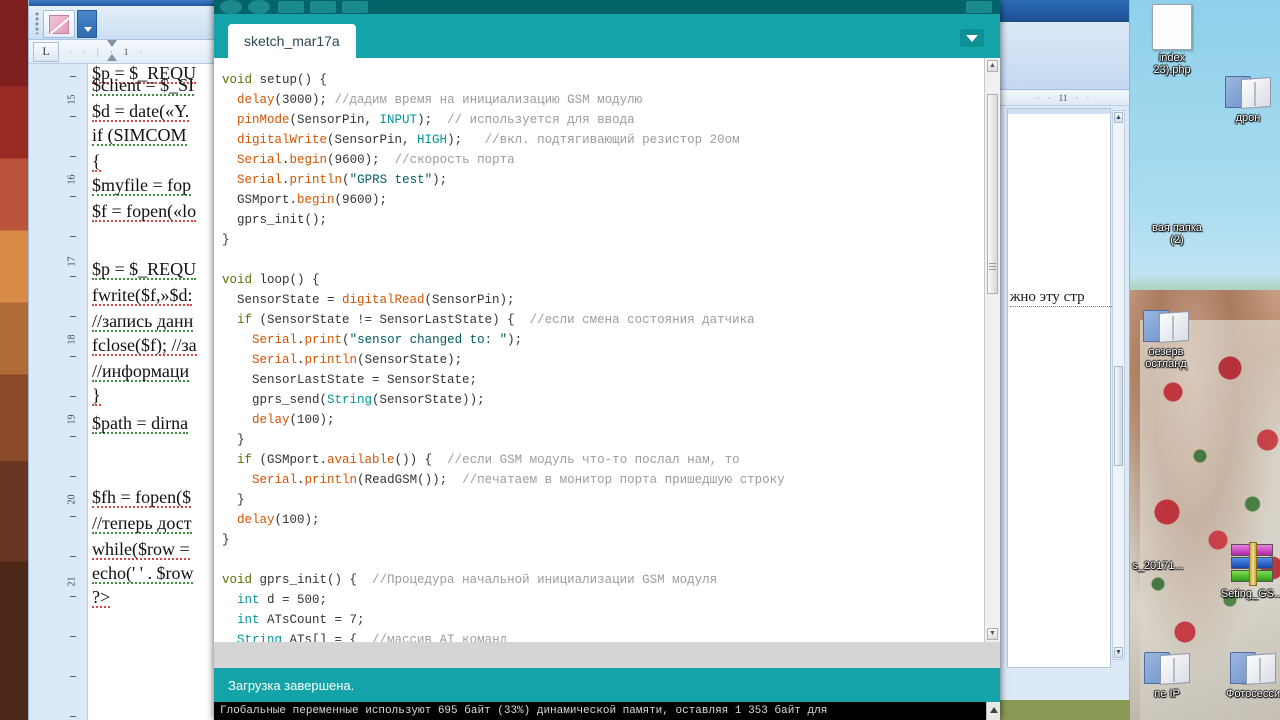  I want to click on ribbon-toolbar, so click(1063, 56).